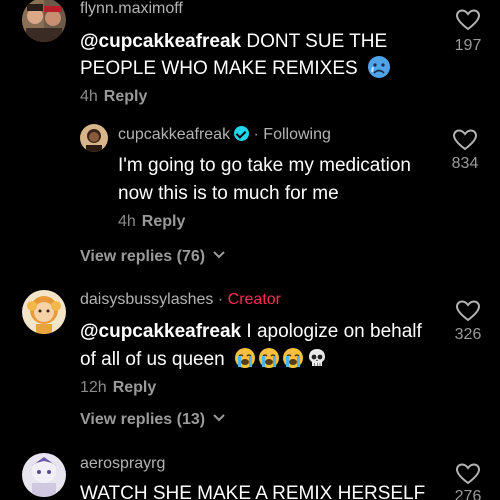 The image size is (500, 500). Describe the element at coordinates (219, 69) in the screenshot. I see `comment-text-line2: PEOPLE WHO MAKE REMIXES` at that location.